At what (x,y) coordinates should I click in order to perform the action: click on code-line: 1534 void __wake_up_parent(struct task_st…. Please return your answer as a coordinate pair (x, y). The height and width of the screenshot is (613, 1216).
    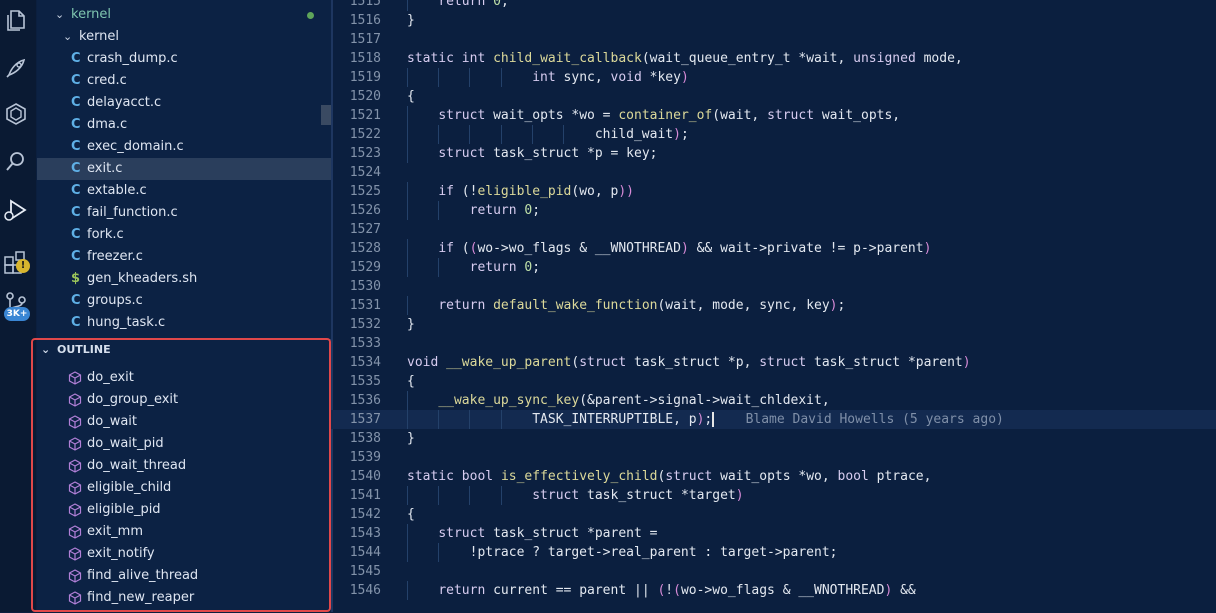
    Looking at the image, I should click on (773, 362).